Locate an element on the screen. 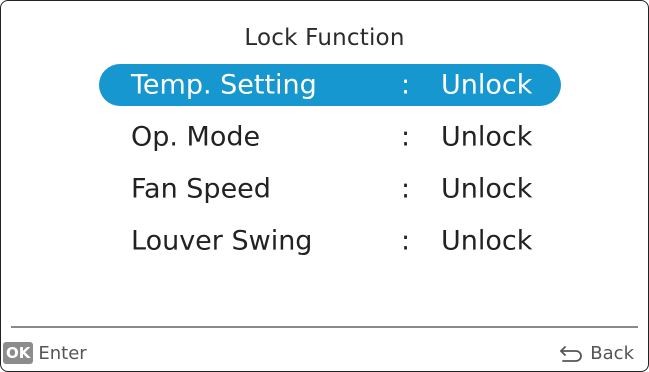 Image resolution: width=649 pixels, height=372 pixels. menu-item-label: Op. Mode is located at coordinates (196, 137).